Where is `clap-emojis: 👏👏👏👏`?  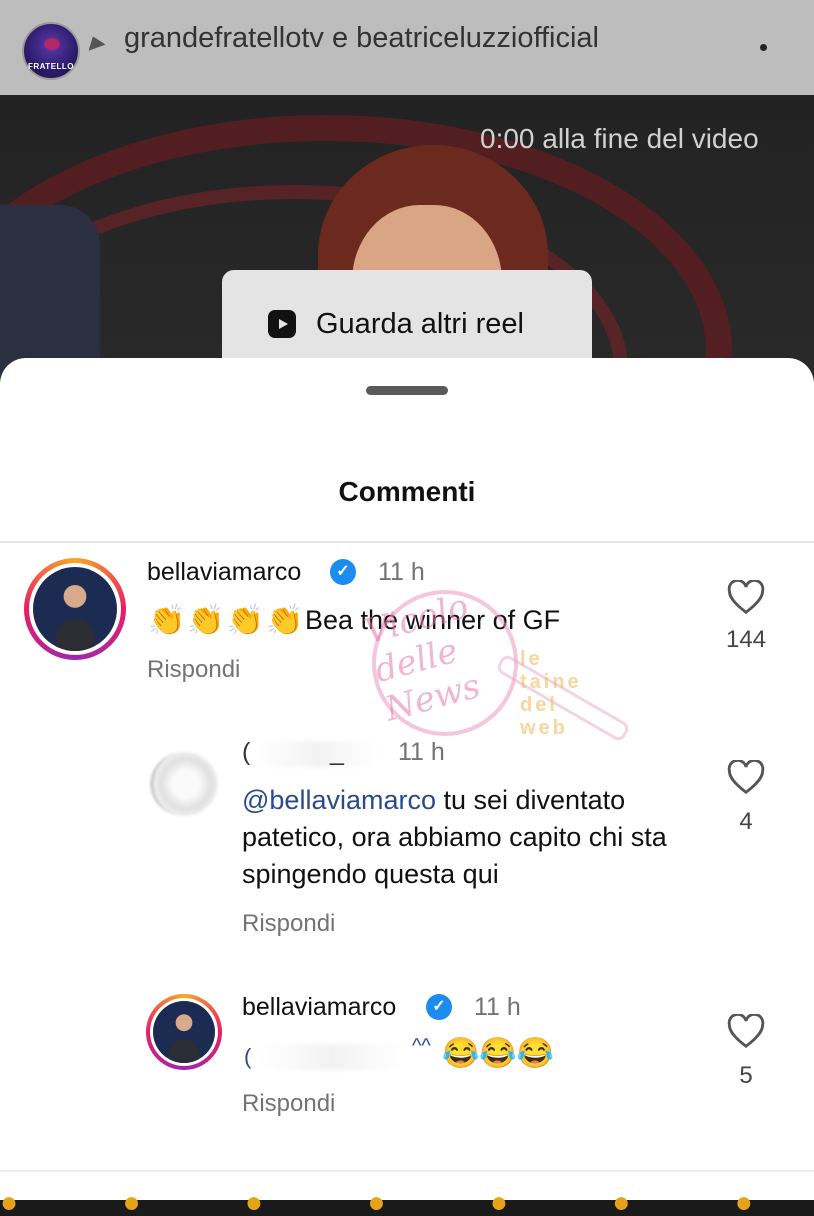 clap-emojis: 👏👏👏👏 is located at coordinates (227, 620).